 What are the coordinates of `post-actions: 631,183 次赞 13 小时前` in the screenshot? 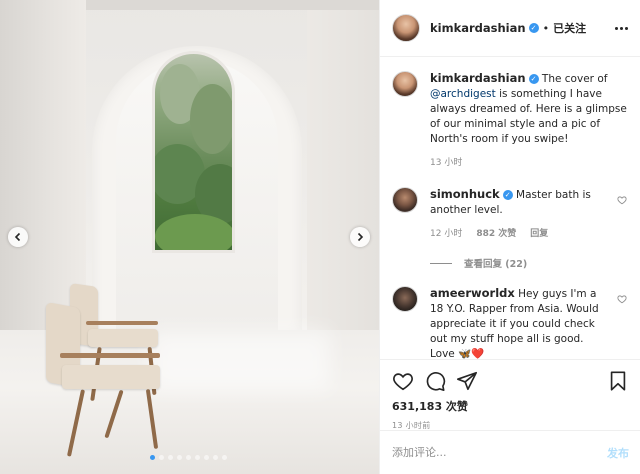 It's located at (510, 395).